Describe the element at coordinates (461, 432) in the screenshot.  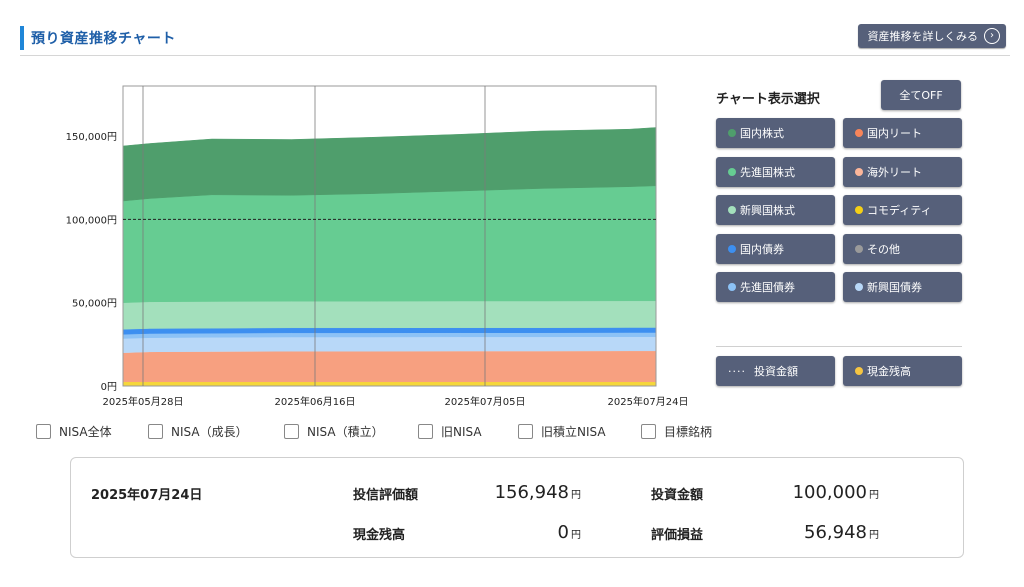
I see `filter-old-nisa-label: 旧NISA` at that location.